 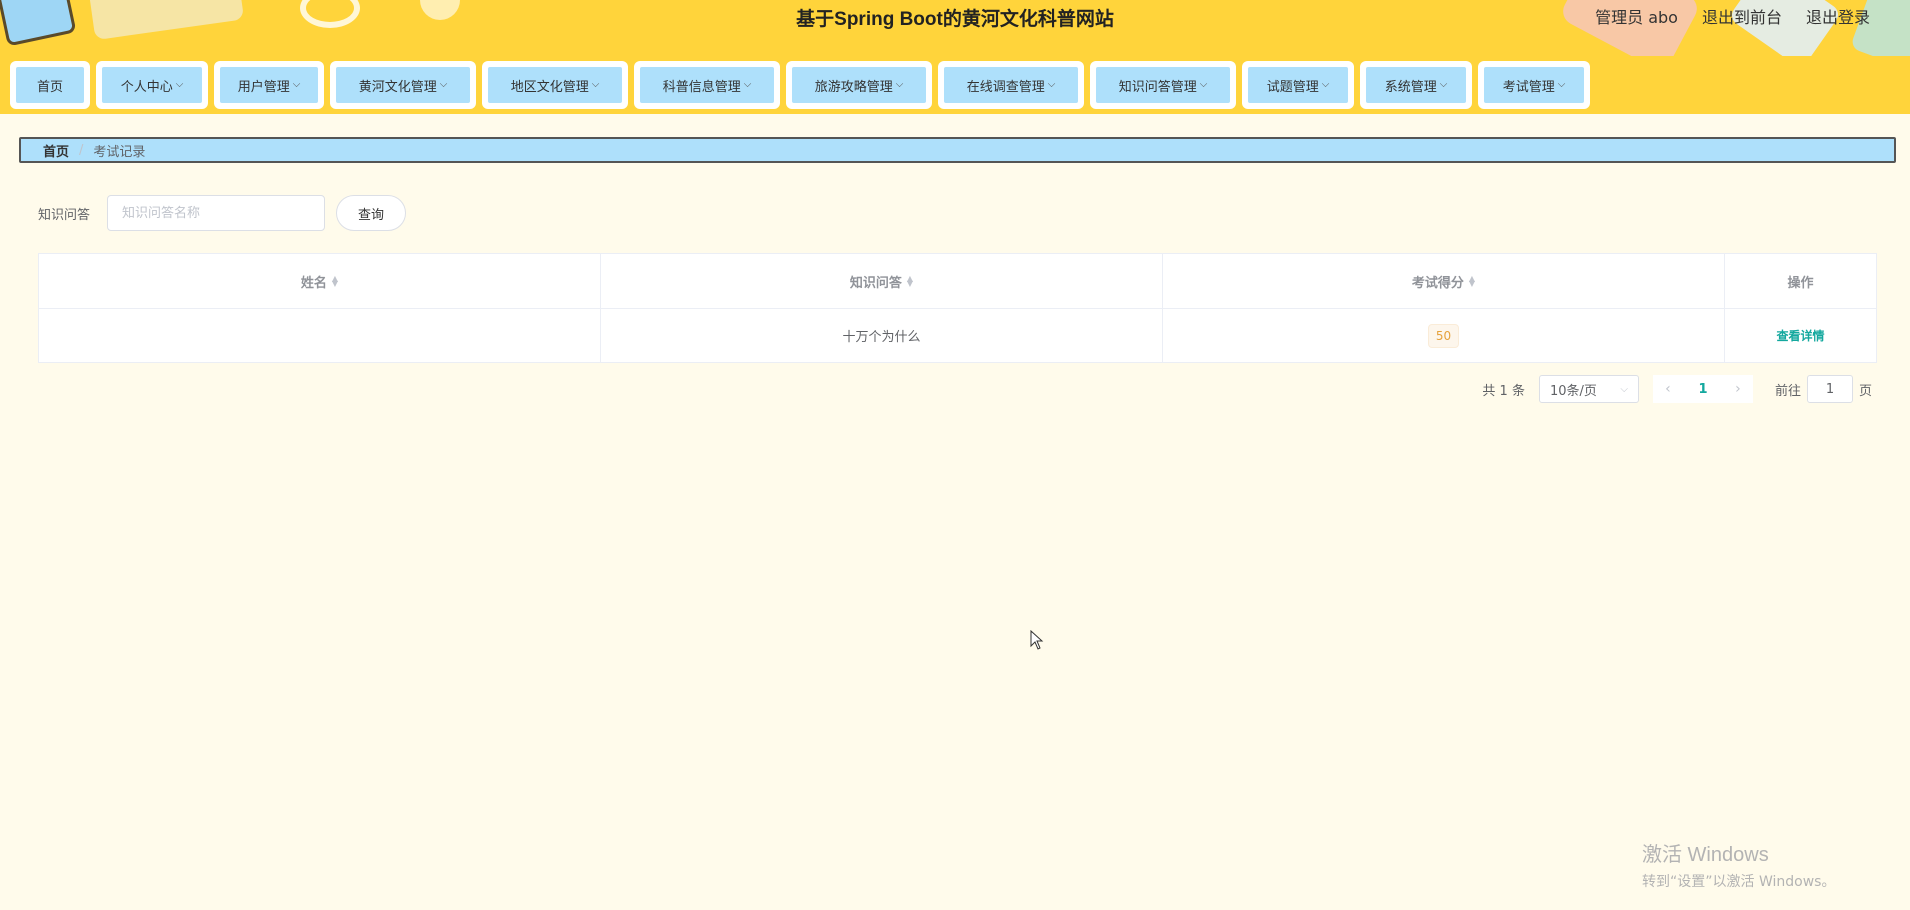 I want to click on mouse-cursor-icon, so click(x=1037, y=640).